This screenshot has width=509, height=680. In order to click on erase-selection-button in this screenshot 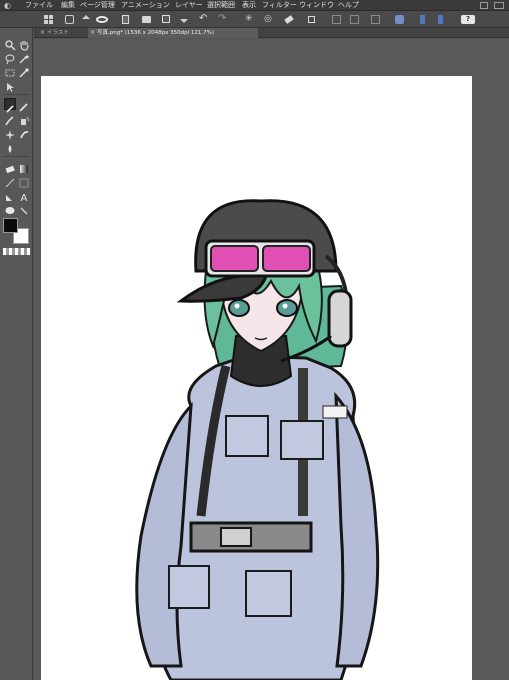, I will do `click(289, 19)`.